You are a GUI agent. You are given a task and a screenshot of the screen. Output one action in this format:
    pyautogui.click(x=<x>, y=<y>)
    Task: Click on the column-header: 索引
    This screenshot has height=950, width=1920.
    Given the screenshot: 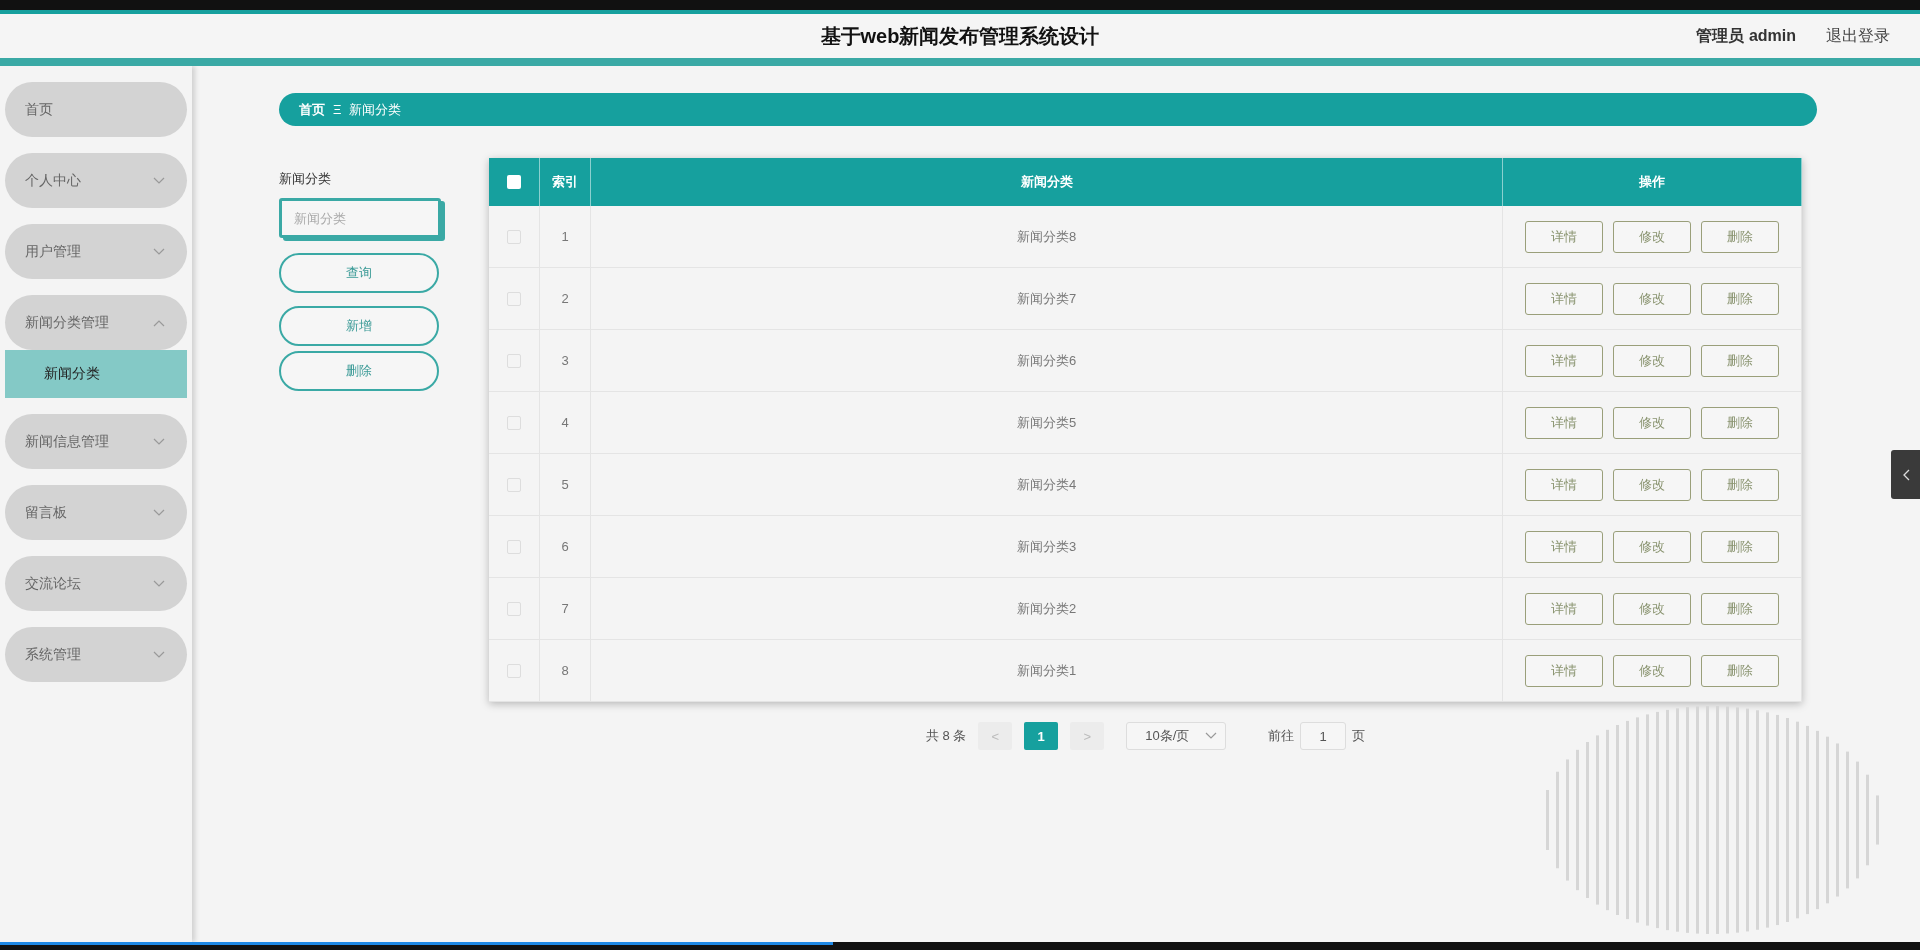 What is the action you would take?
    pyautogui.click(x=565, y=182)
    